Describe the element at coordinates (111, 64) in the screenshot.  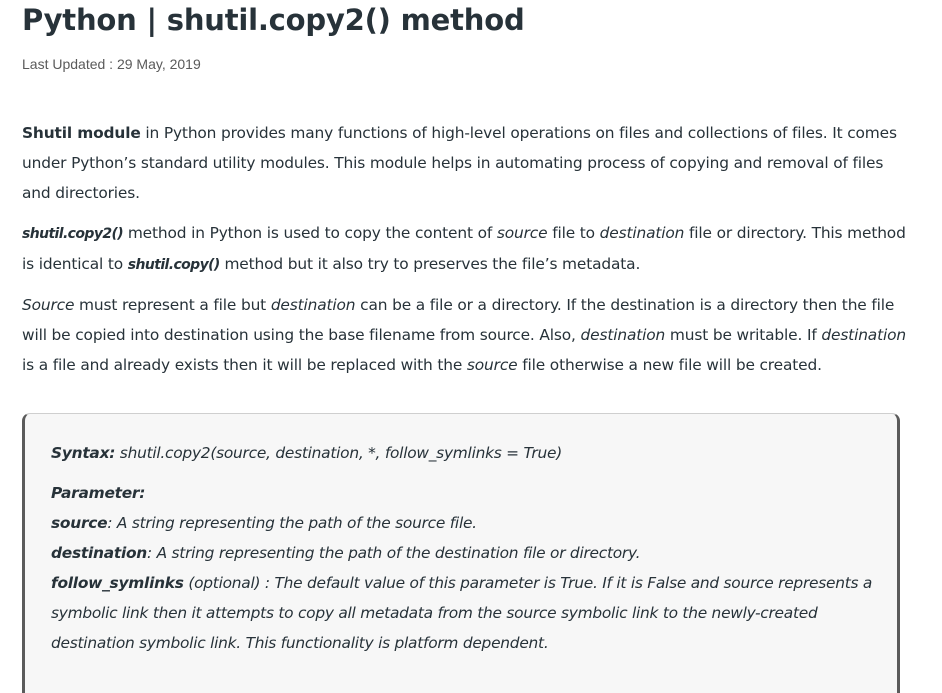
I see `last-updated: Last Updated : 29 May, 2019` at that location.